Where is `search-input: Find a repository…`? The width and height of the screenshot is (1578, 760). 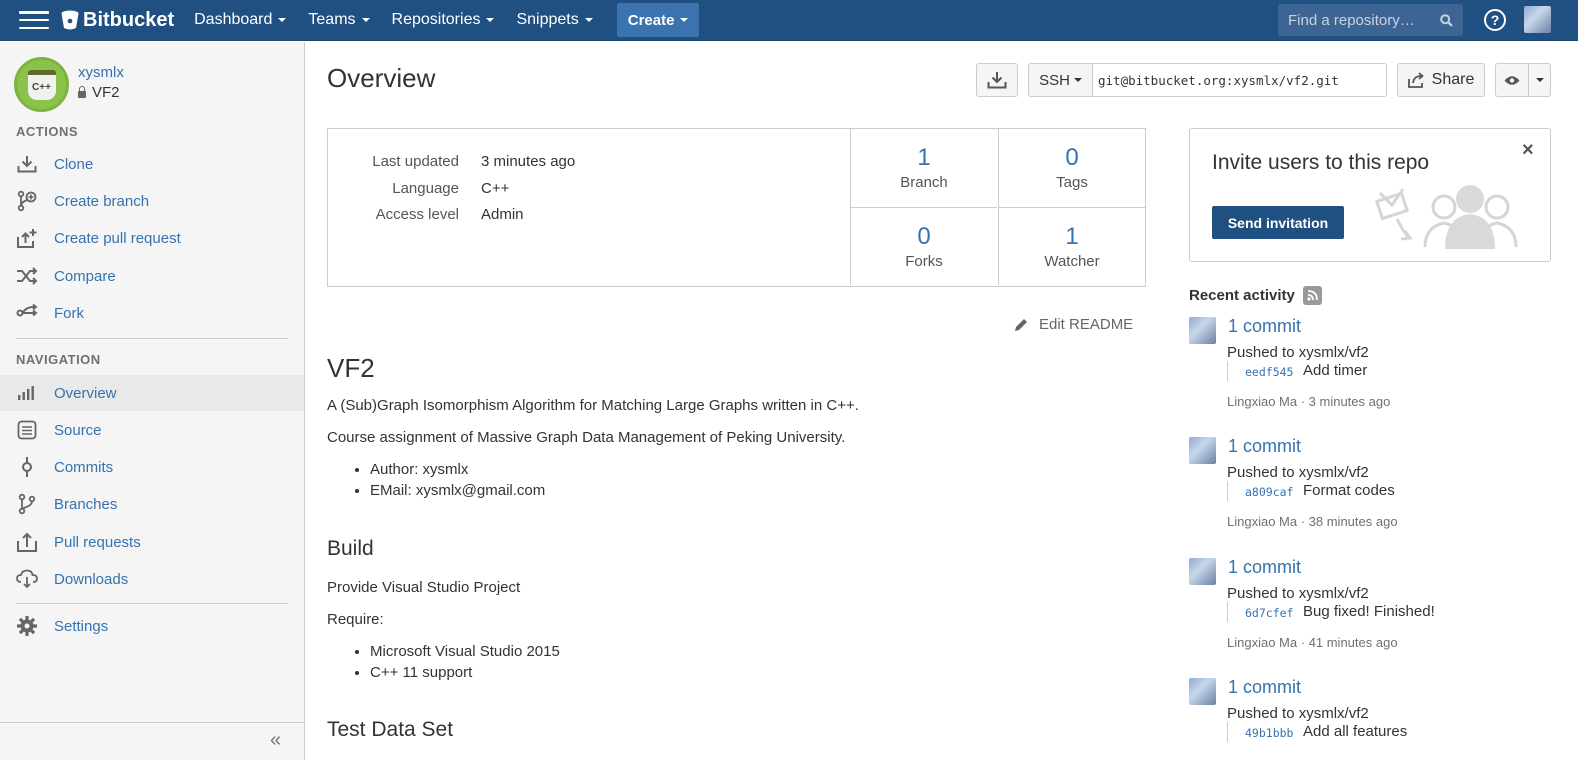
search-input: Find a repository… is located at coordinates (1370, 20).